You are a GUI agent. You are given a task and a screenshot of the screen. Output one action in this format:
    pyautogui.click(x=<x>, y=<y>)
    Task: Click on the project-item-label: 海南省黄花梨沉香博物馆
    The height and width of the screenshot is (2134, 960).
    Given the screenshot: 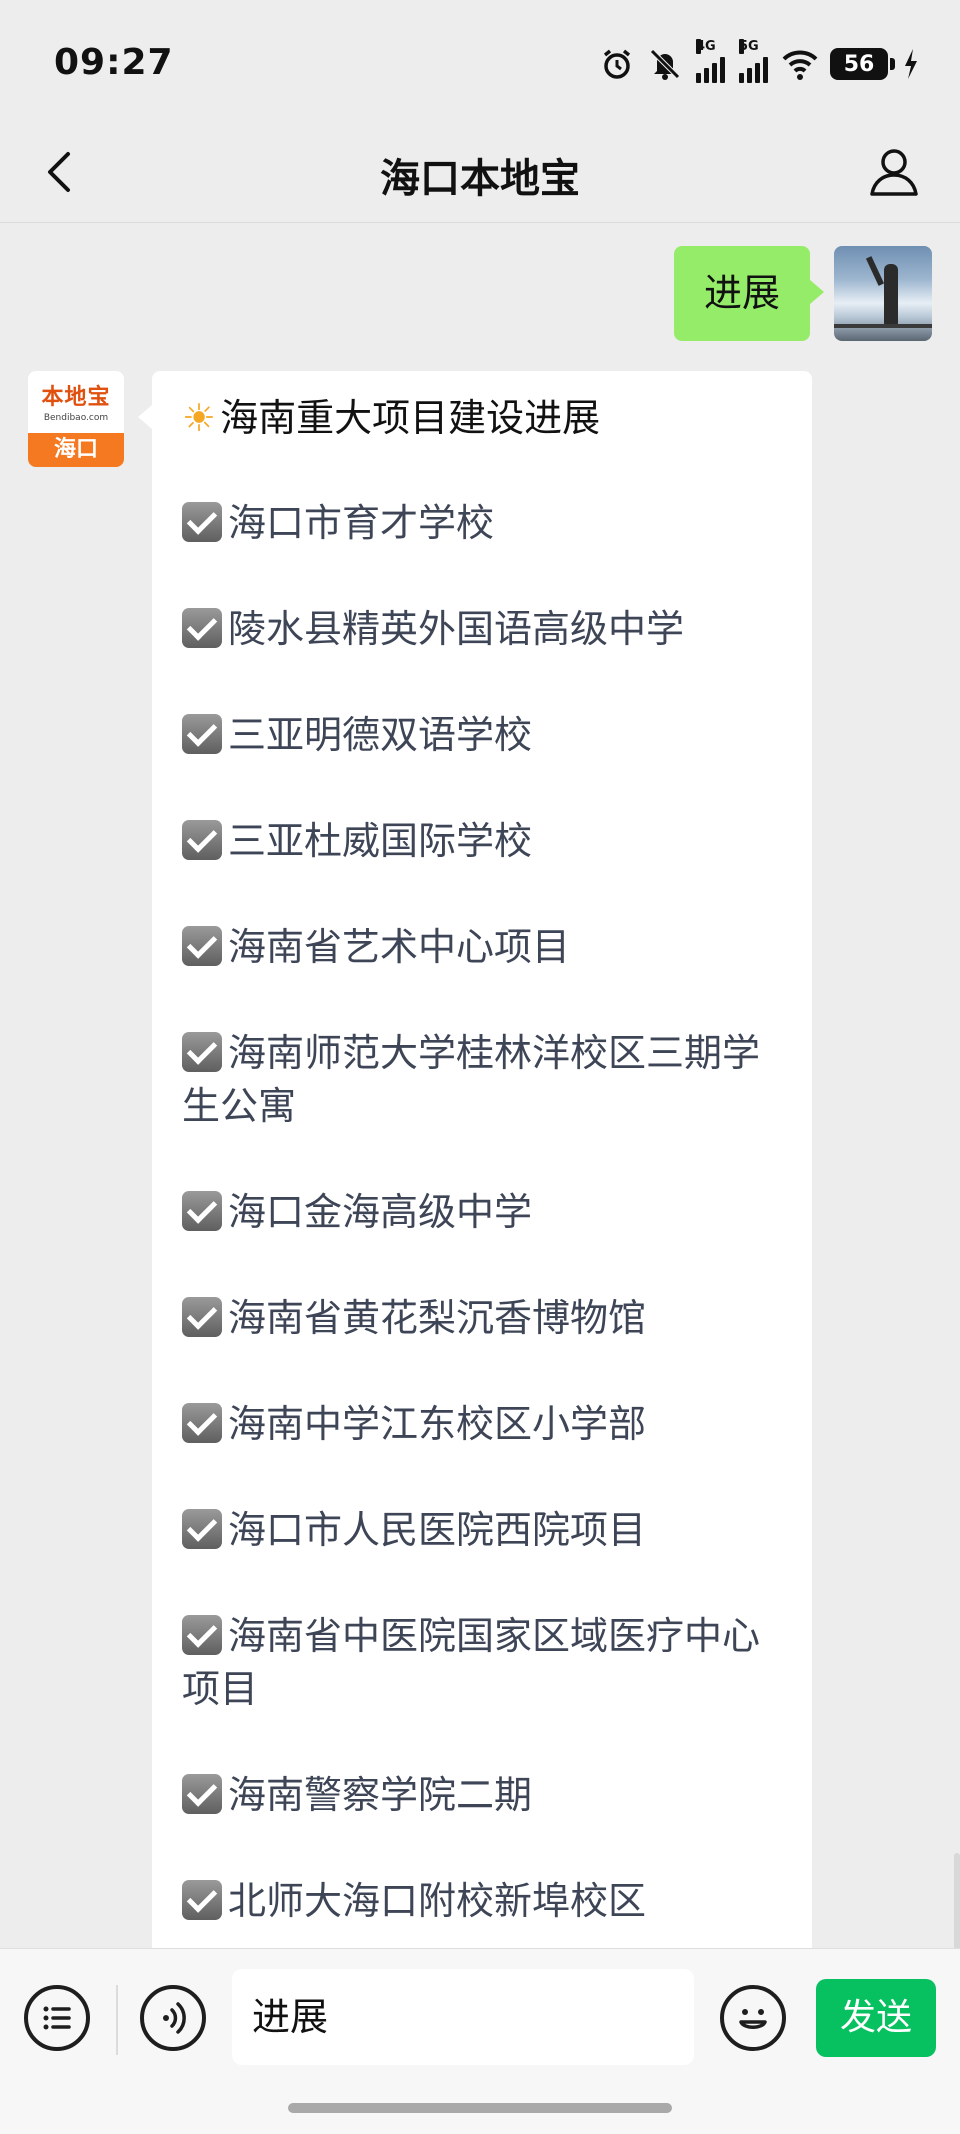 What is the action you would take?
    pyautogui.click(x=437, y=1318)
    